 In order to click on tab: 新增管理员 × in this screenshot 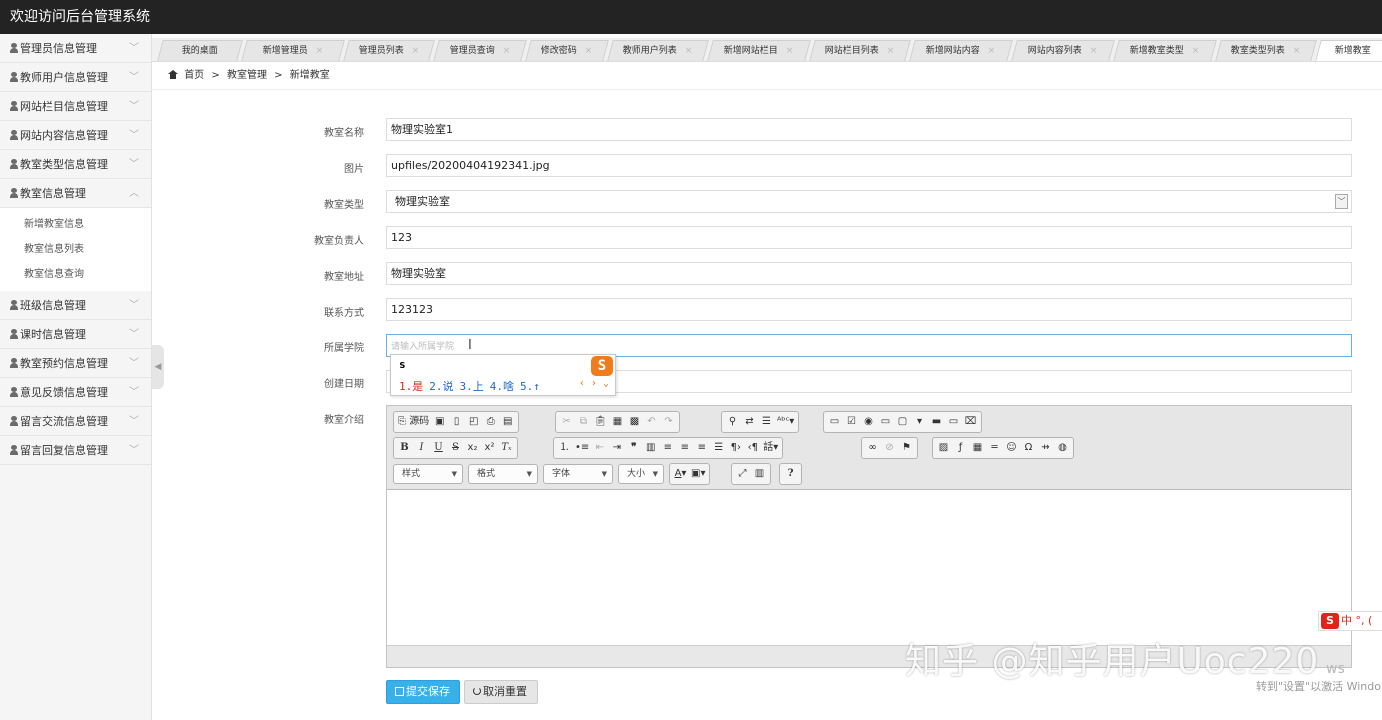, I will do `click(293, 50)`.